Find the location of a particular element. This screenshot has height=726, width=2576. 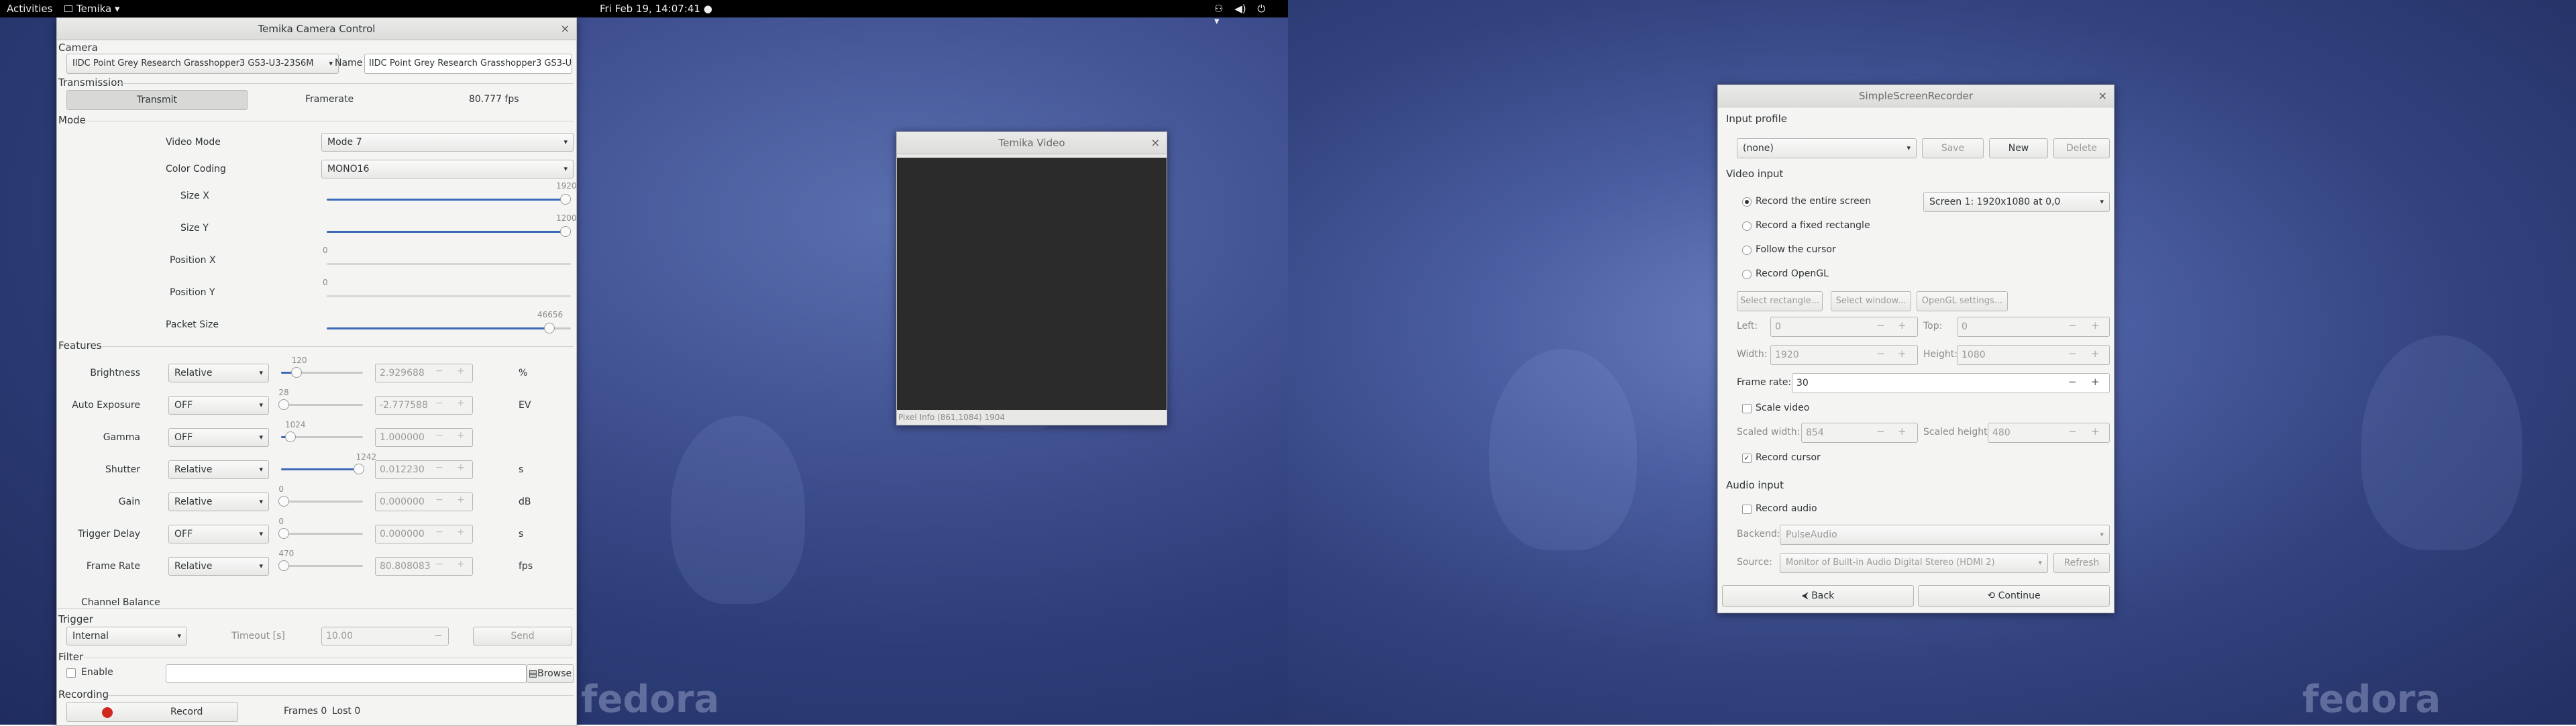

system-tray: ⚇ ◀) ⏻ ▾ is located at coordinates (1251, 15).